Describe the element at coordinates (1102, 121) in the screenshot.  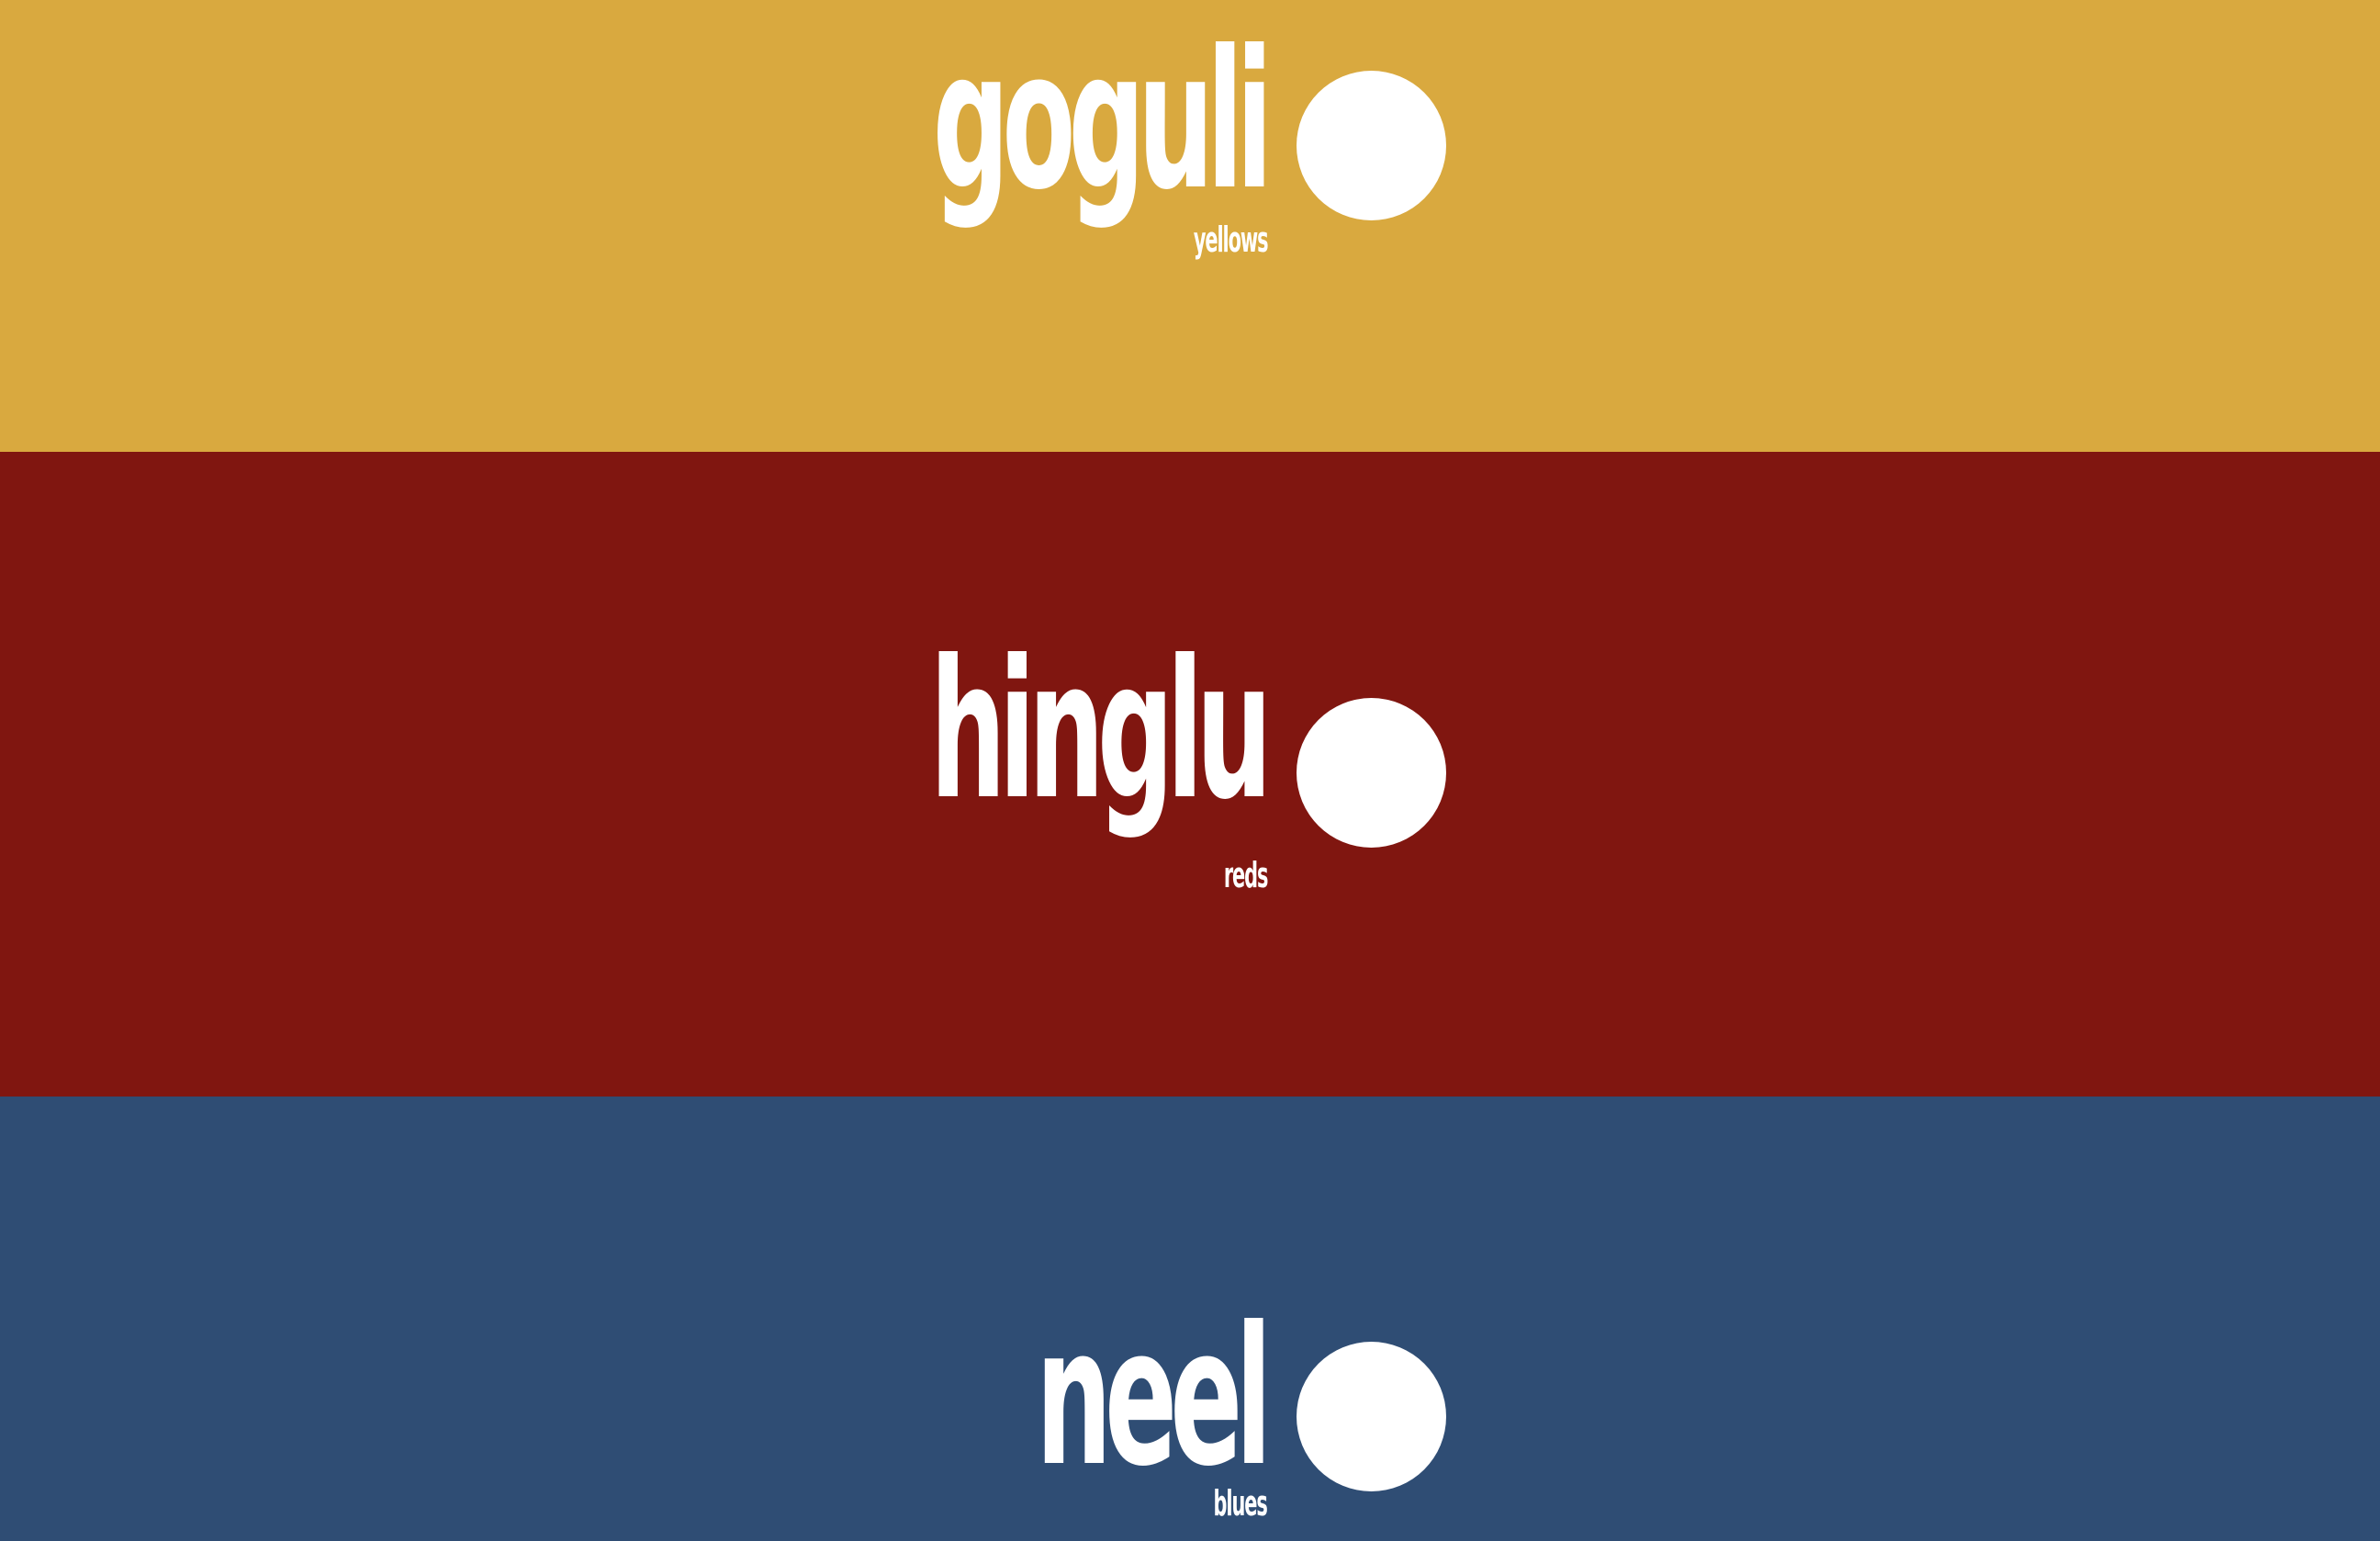
I see `color-name-title: goguli` at that location.